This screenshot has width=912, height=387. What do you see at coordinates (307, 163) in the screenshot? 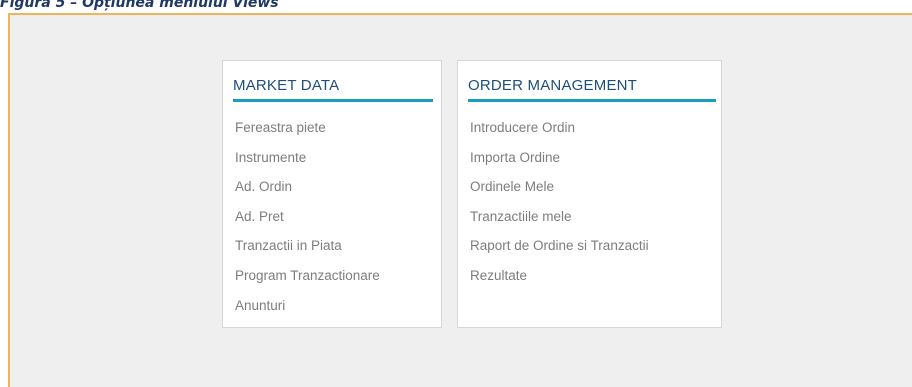
I see `menu-item-instrumente: Instrumente` at bounding box center [307, 163].